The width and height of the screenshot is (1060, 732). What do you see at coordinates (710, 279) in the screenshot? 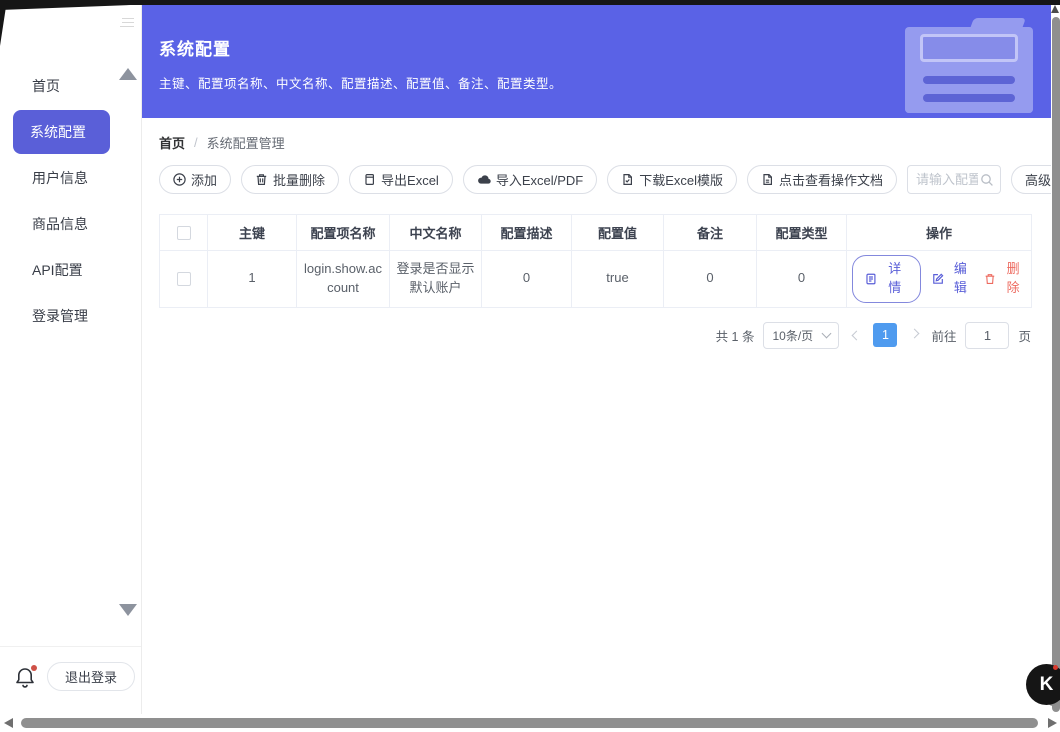
I see `cell-remark: 0` at bounding box center [710, 279].